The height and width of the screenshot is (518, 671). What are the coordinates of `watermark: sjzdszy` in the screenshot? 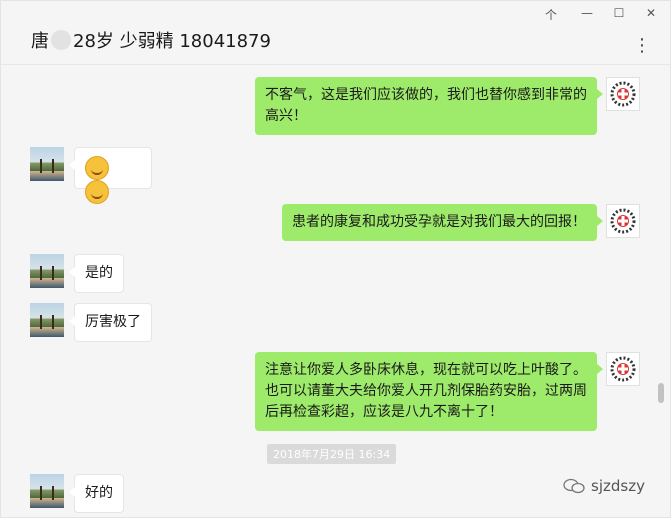 It's located at (604, 486).